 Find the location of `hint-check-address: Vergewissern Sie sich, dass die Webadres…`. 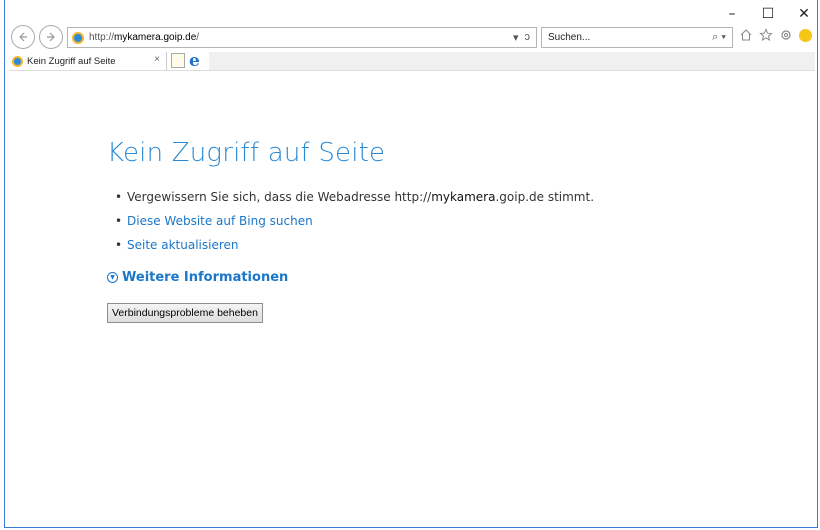

hint-check-address: Vergewissern Sie sich, dass die Webadres… is located at coordinates (431, 197).